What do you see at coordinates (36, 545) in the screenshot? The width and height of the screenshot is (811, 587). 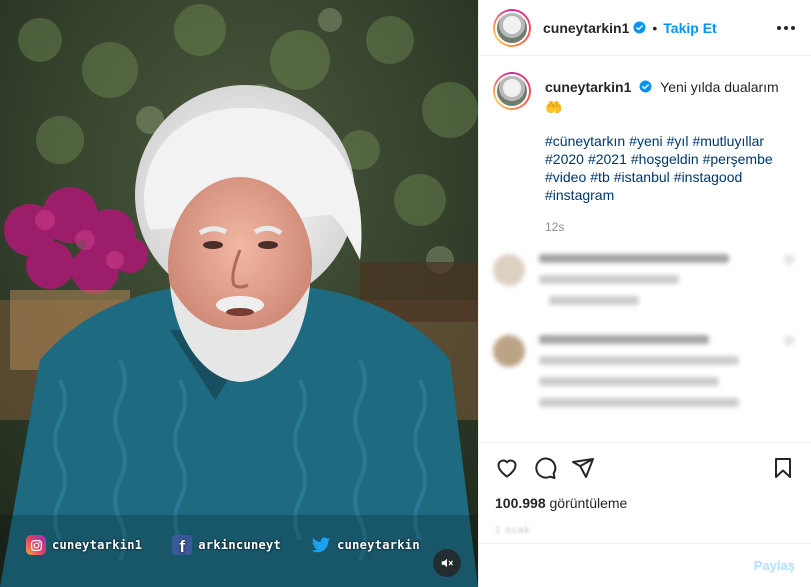 I see `instagram-icon` at bounding box center [36, 545].